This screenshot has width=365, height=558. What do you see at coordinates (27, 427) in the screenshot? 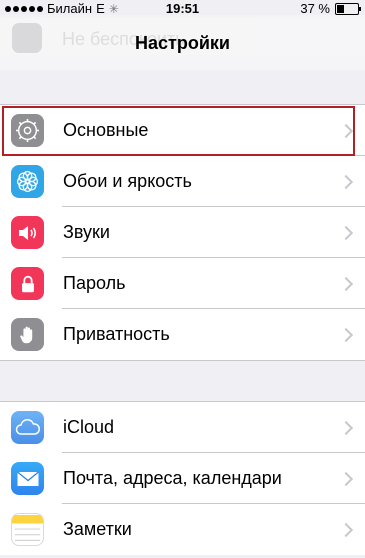
I see `cloud-icon` at bounding box center [27, 427].